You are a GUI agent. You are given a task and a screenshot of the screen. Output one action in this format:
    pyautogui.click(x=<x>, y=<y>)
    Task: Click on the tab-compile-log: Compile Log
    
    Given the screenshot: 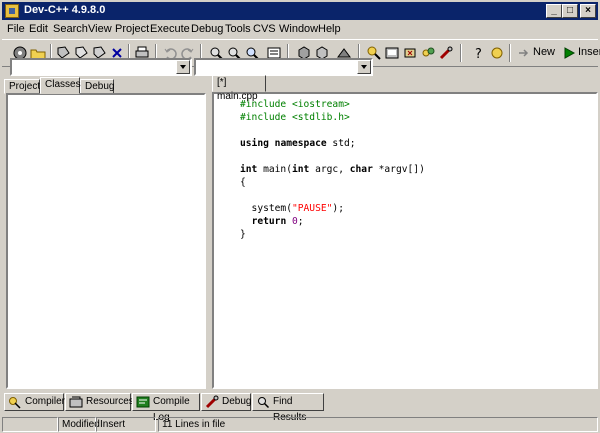 What is the action you would take?
    pyautogui.click(x=166, y=408)
    